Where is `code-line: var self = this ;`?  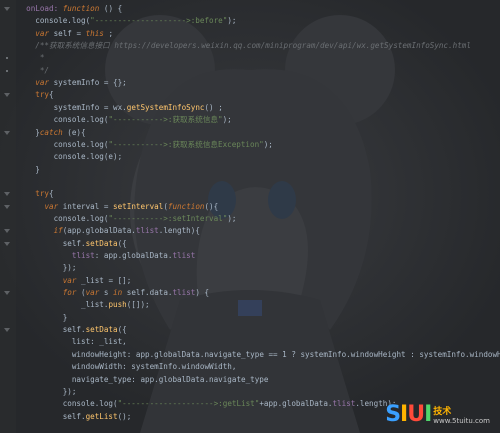
code-line: var self = this ; is located at coordinates (65, 34).